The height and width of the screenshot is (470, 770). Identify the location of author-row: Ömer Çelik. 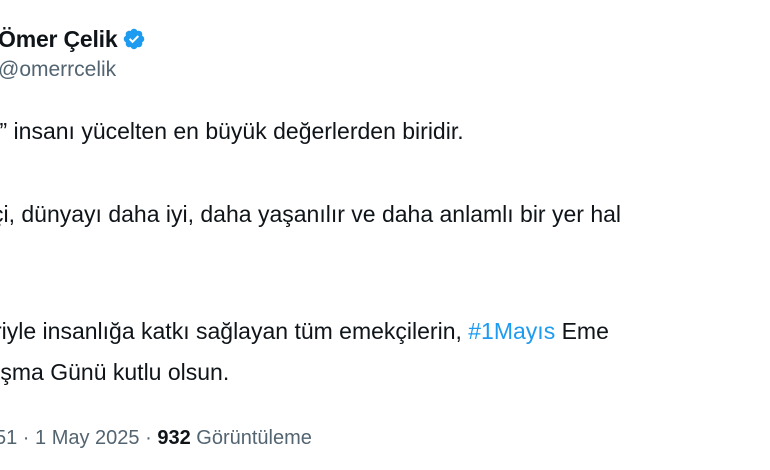
(73, 39).